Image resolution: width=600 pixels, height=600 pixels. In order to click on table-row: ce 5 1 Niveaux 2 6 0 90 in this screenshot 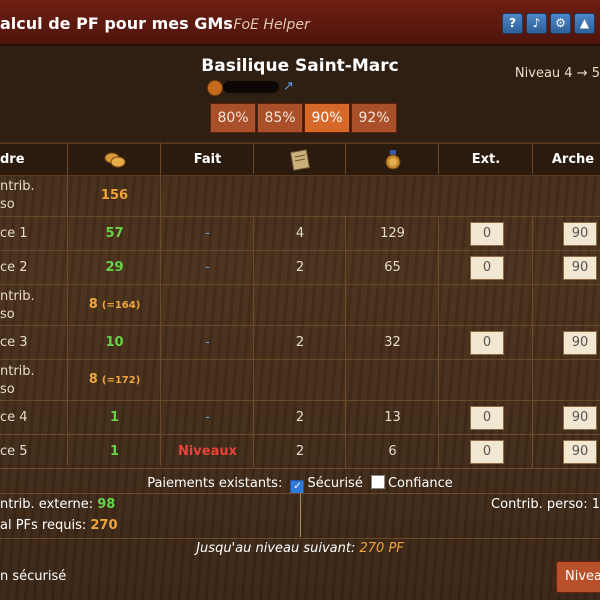, I will do `click(300, 452)`.